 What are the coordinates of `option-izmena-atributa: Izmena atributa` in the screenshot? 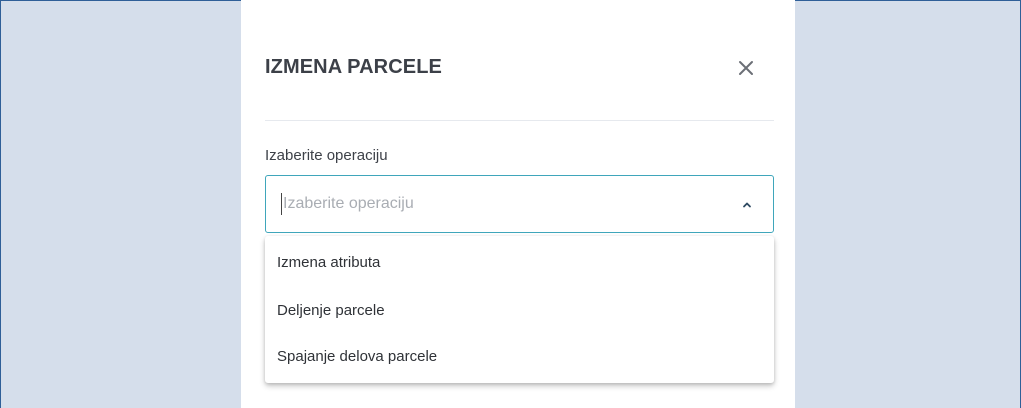 It's located at (519, 263).